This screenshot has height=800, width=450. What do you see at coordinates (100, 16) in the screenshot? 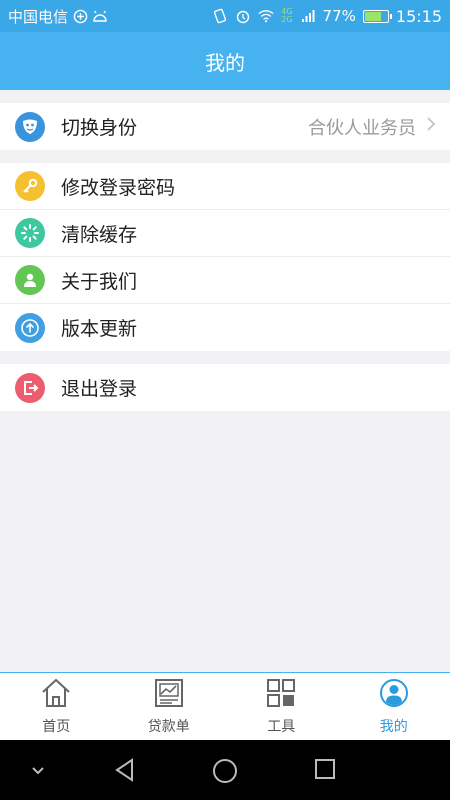
I see `android-icon` at bounding box center [100, 16].